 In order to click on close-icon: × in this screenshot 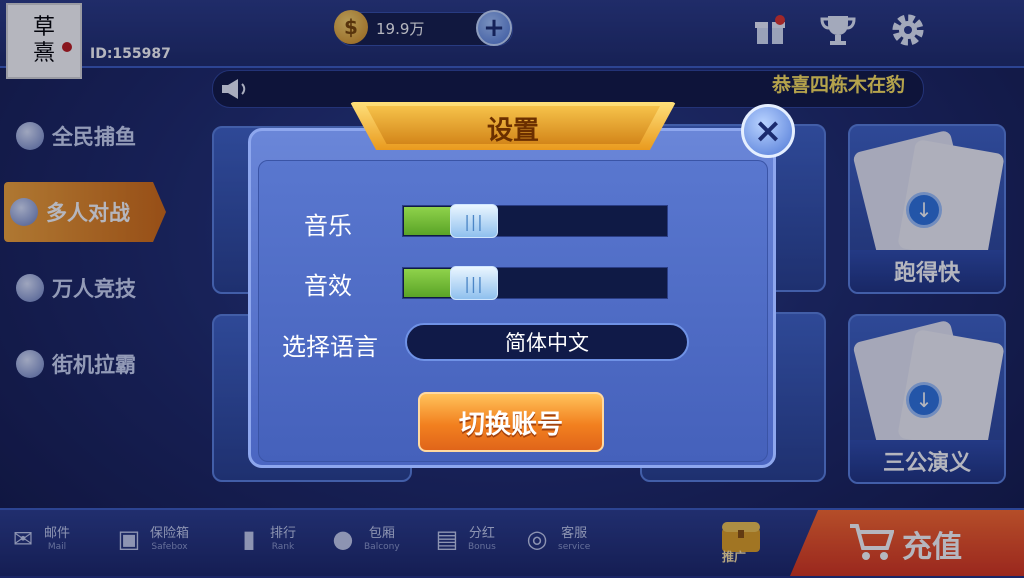, I will do `click(768, 131)`.